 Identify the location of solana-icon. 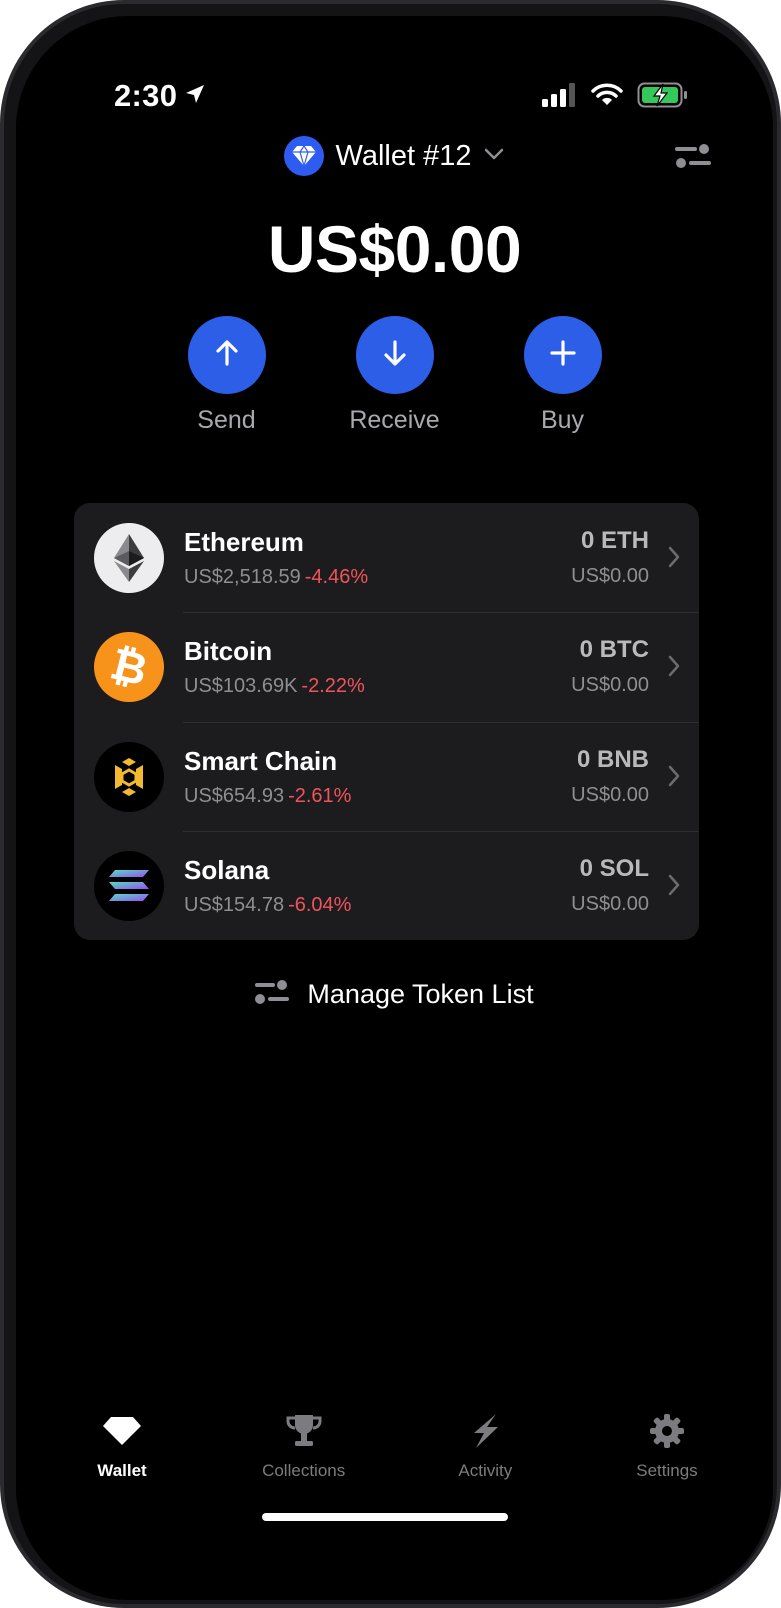
(129, 885).